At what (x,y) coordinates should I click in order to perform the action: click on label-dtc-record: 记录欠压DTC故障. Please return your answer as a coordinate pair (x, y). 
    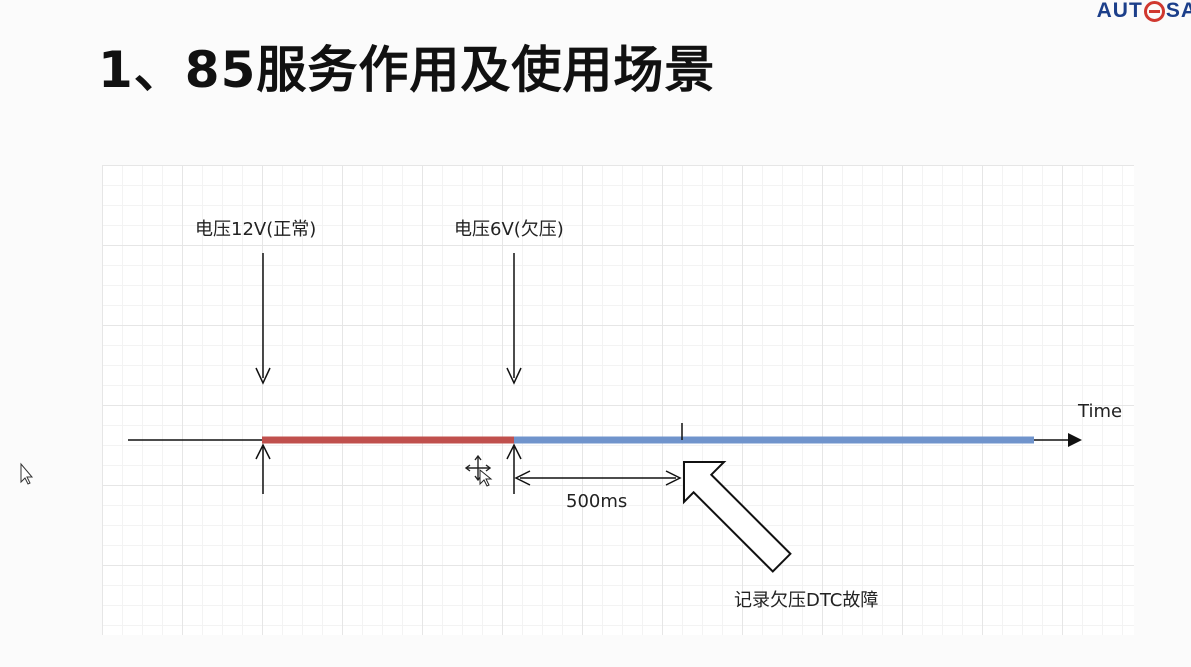
    Looking at the image, I should click on (806, 600).